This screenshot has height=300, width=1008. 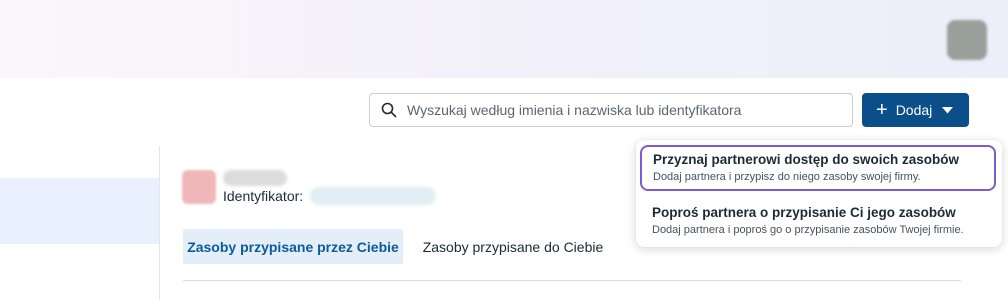 What do you see at coordinates (80, 211) in the screenshot?
I see `sidebar-selected-item` at bounding box center [80, 211].